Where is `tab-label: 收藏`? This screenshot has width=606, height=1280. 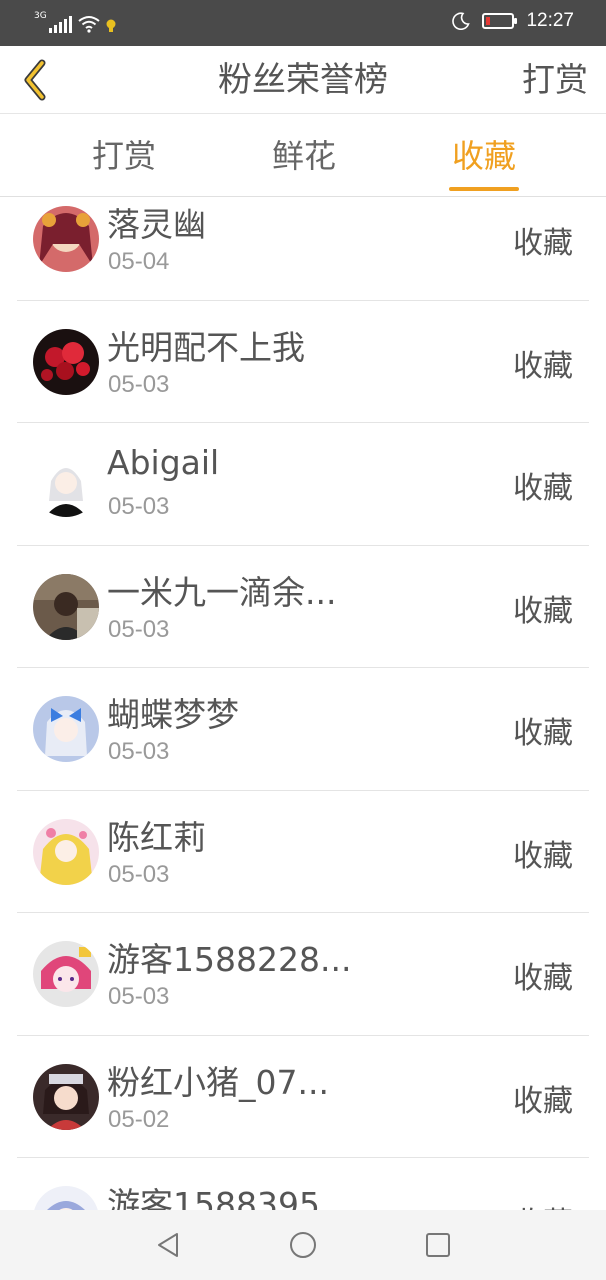 tab-label: 收藏 is located at coordinates (483, 156).